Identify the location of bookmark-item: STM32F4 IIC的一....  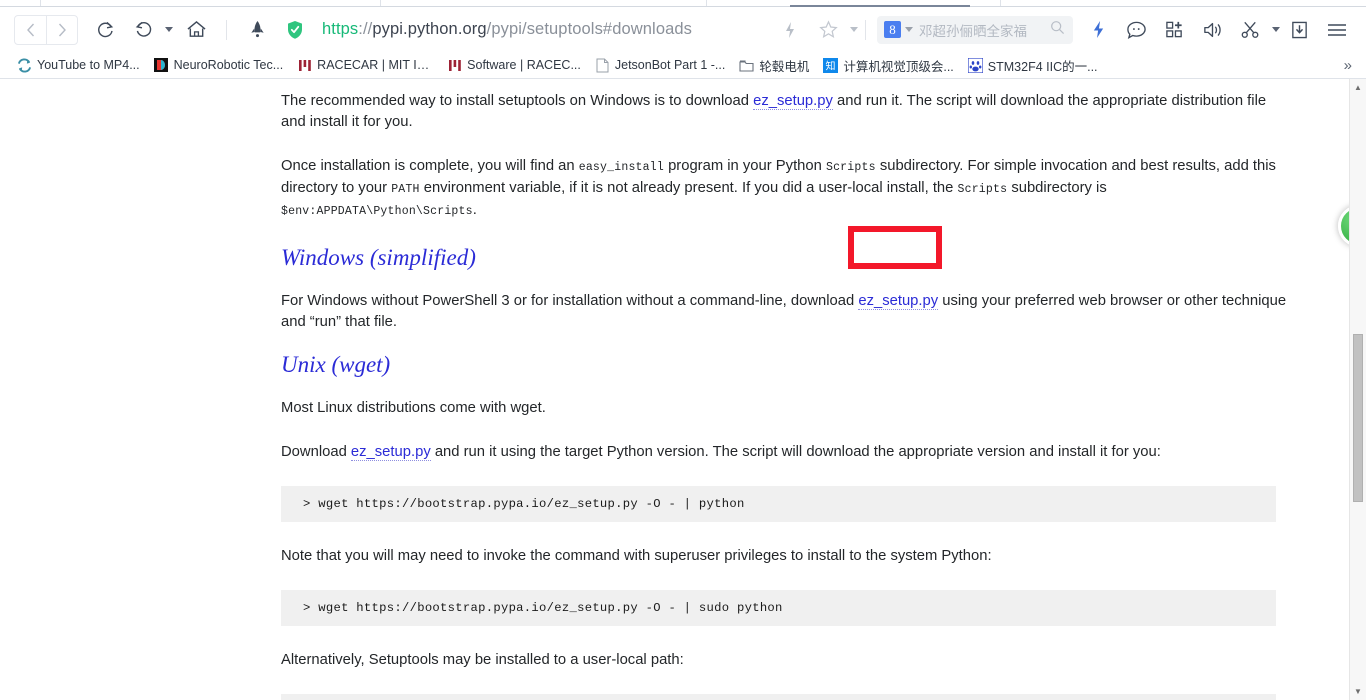
(1033, 65).